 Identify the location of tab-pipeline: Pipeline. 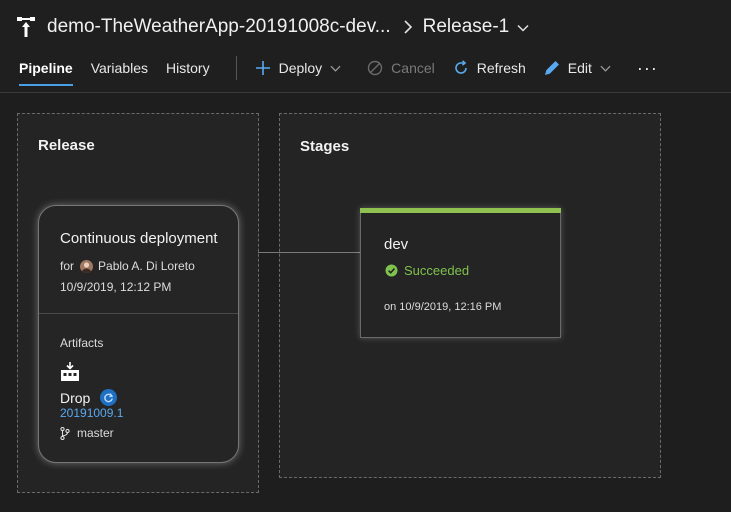
(46, 72).